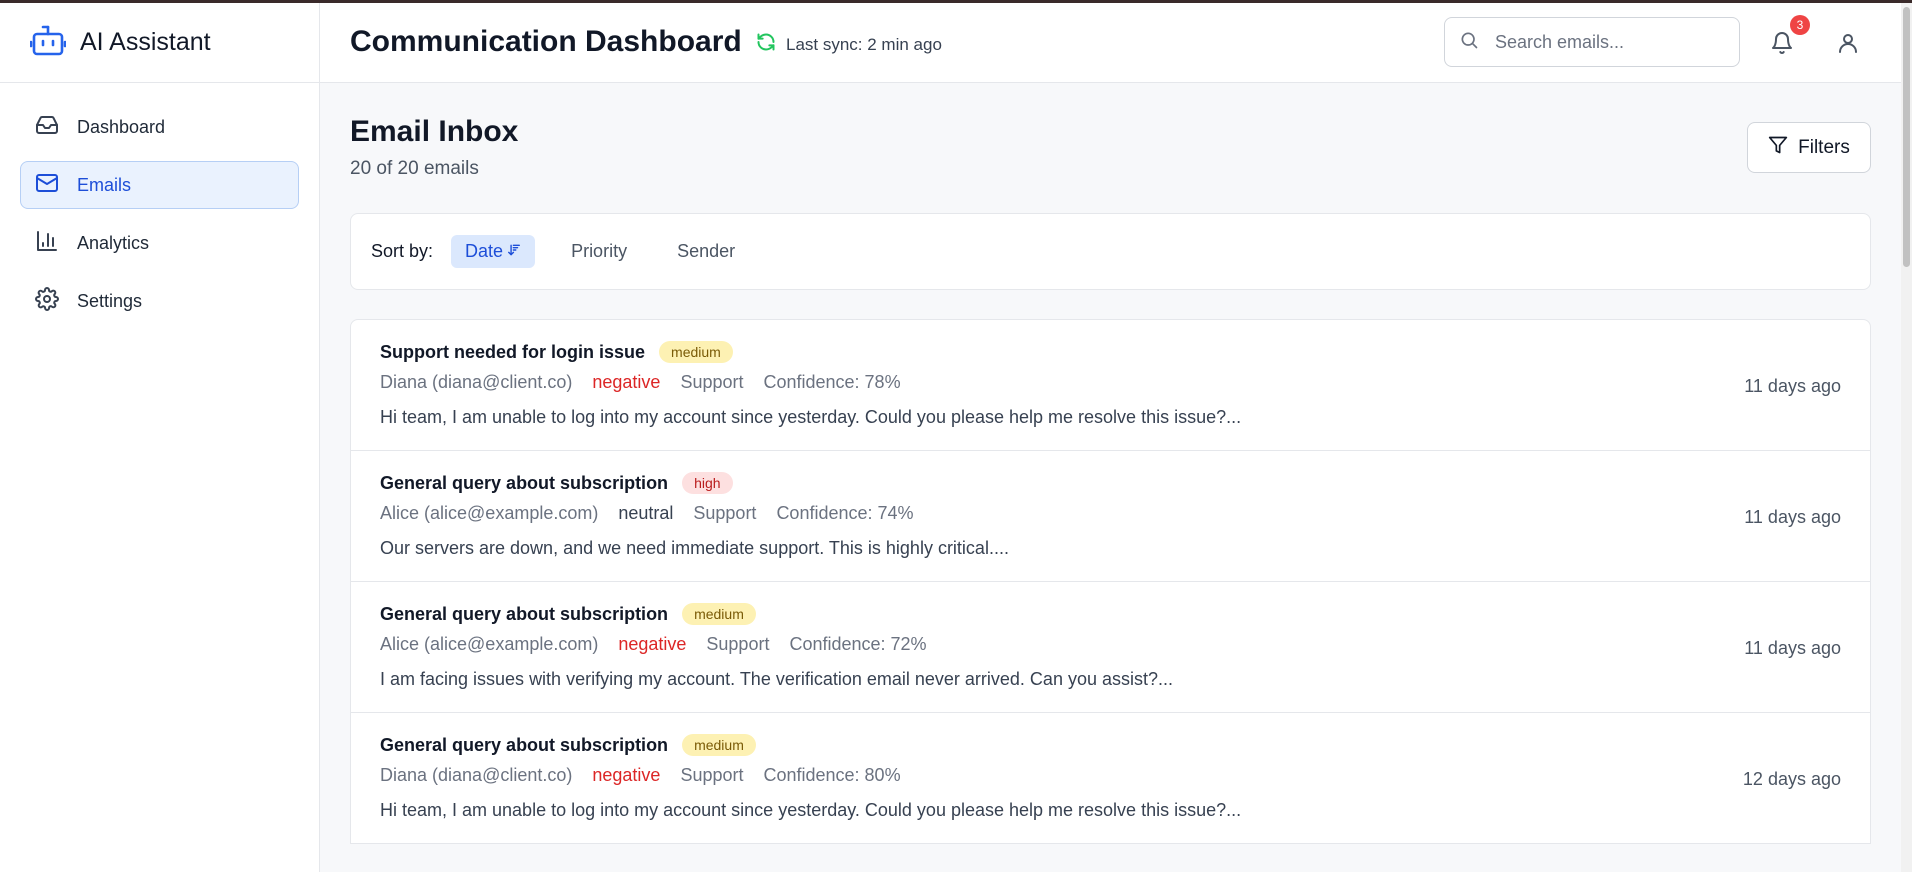 This screenshot has width=1912, height=872. What do you see at coordinates (121, 126) in the screenshot?
I see `sidebar-item-label: Dashboard` at bounding box center [121, 126].